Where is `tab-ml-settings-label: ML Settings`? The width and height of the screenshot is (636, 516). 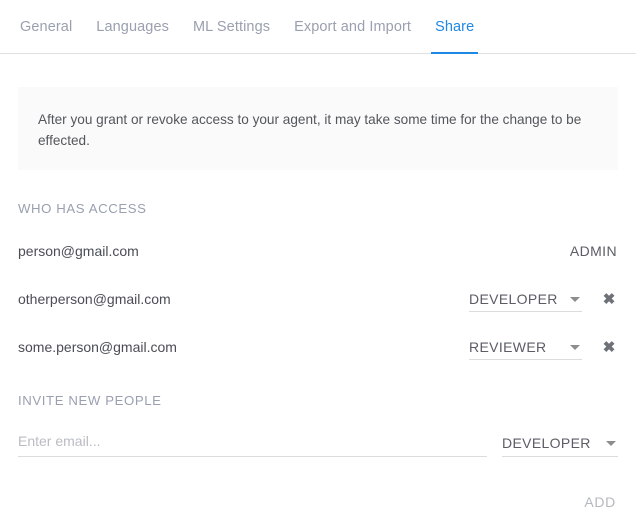 tab-ml-settings-label: ML Settings is located at coordinates (231, 27).